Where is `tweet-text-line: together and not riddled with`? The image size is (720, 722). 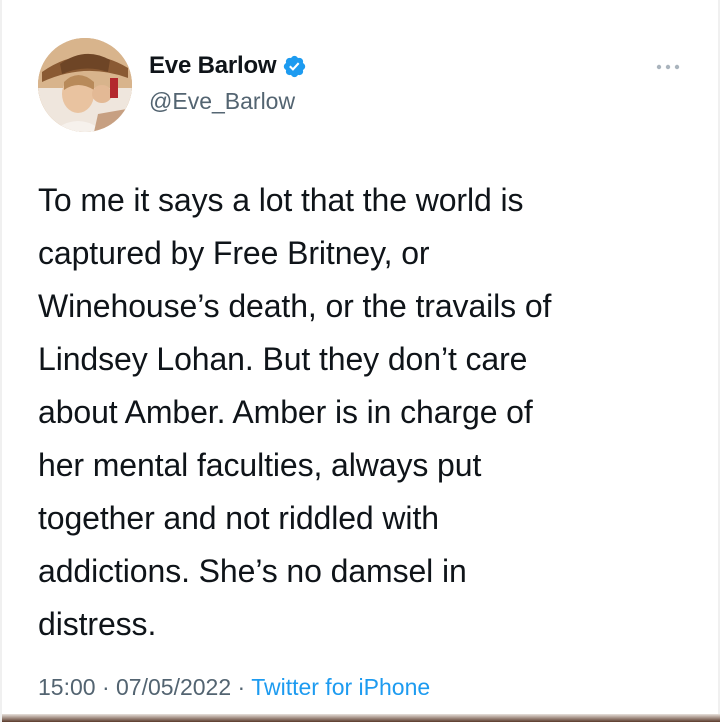 tweet-text-line: together and not riddled with is located at coordinates (238, 518).